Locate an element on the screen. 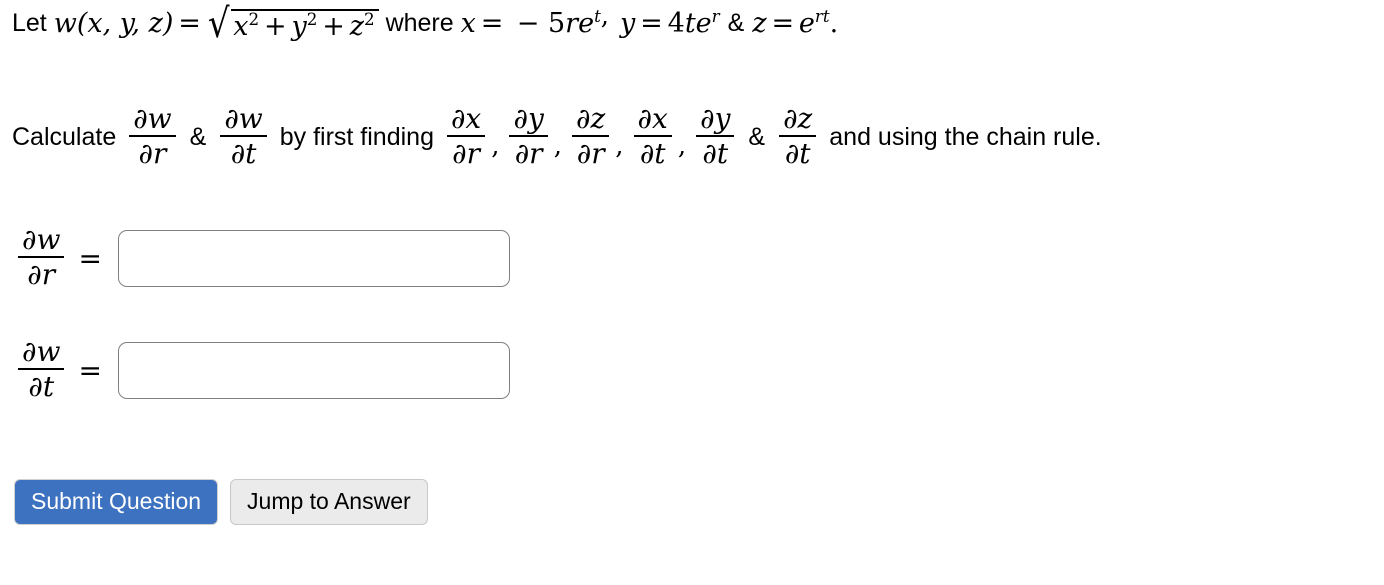 This screenshot has width=1384, height=585. square-root-expression: √ x2 + y2 + z2 is located at coordinates (292, 24).